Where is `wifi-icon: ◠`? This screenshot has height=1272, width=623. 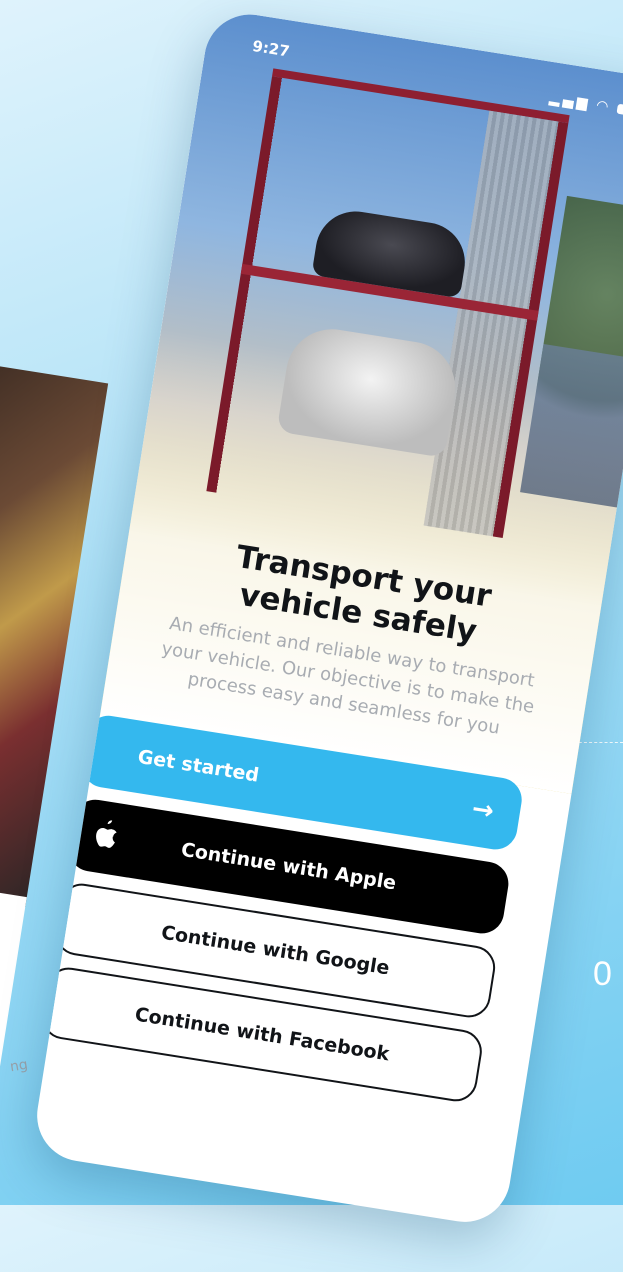 wifi-icon: ◠ is located at coordinates (604, 106).